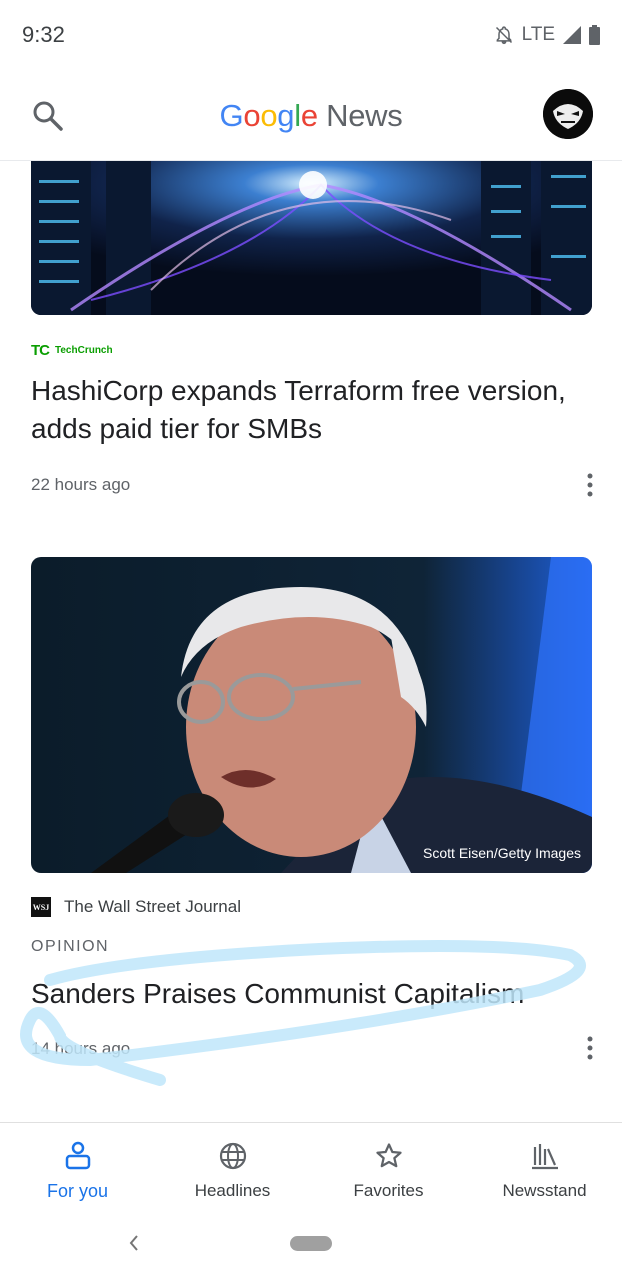 The image size is (622, 1280). I want to click on status-icons: LTE, so click(547, 35).